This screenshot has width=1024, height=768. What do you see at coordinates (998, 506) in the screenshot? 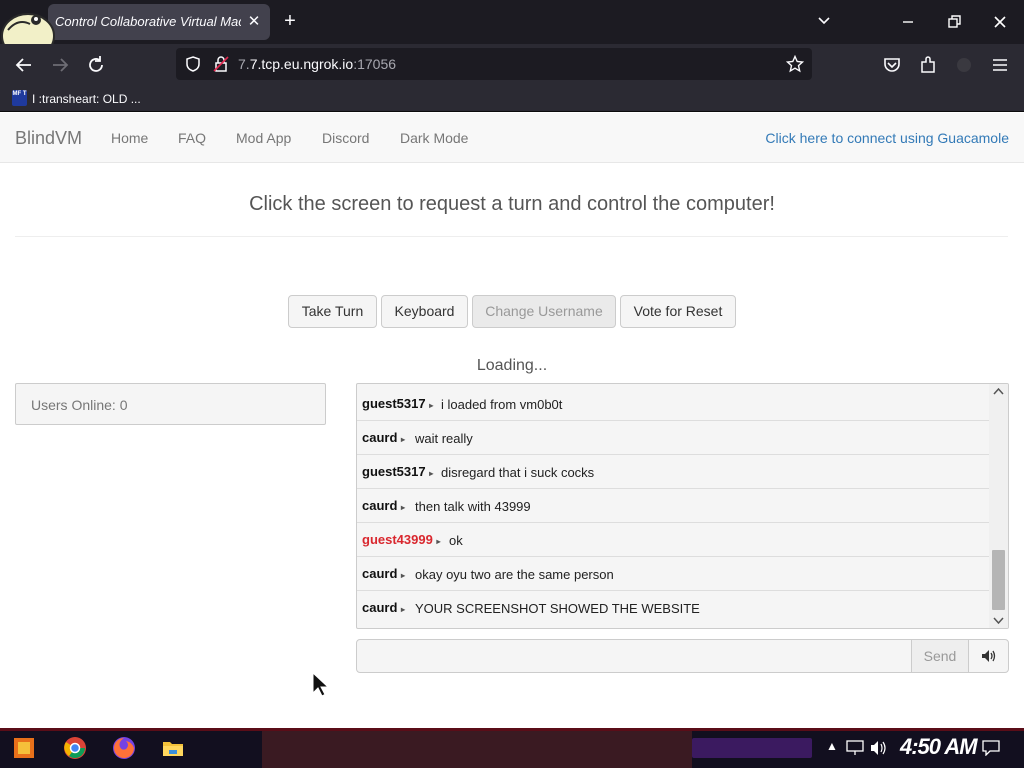
I see `chat-scrollbar` at bounding box center [998, 506].